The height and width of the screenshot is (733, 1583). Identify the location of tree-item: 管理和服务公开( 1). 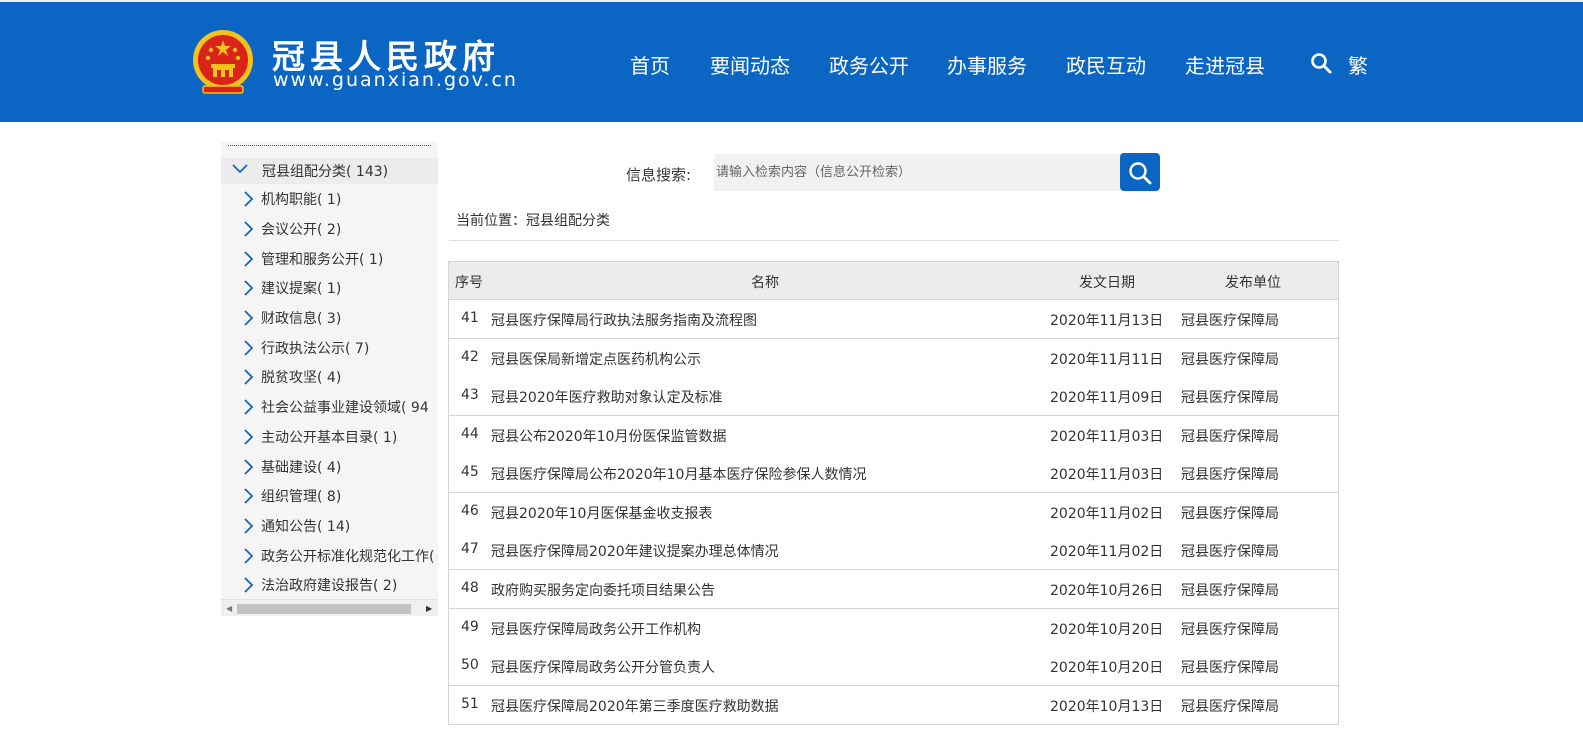
(329, 259).